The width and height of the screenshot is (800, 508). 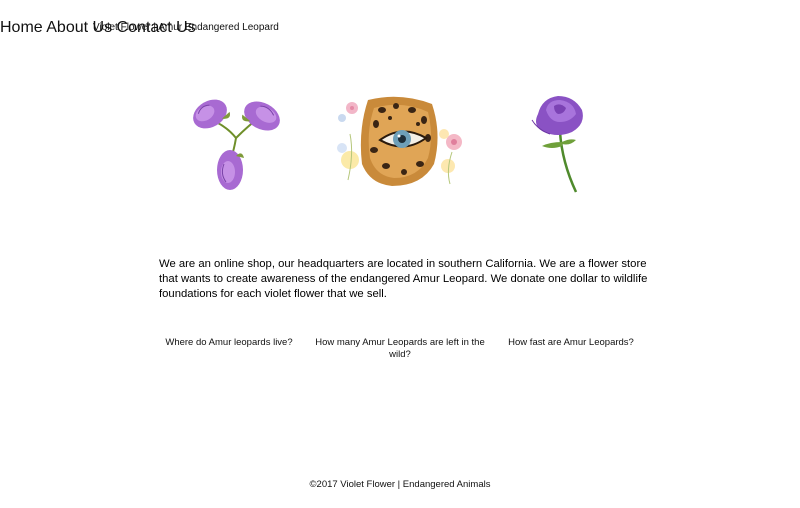 What do you see at coordinates (571, 343) in the screenshot?
I see `faq-link-speed: How fast are Amur Leopards?` at bounding box center [571, 343].